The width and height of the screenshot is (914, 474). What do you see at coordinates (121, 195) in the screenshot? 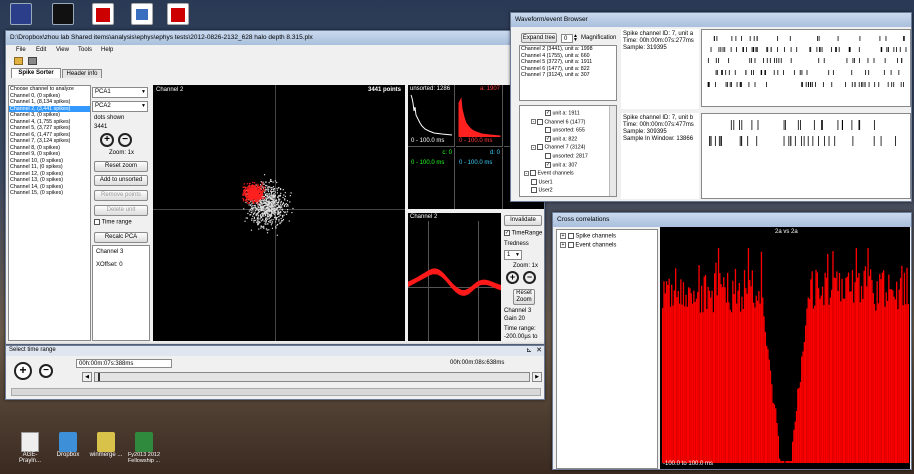
I see `remove-points-button: Remove points` at bounding box center [121, 195].